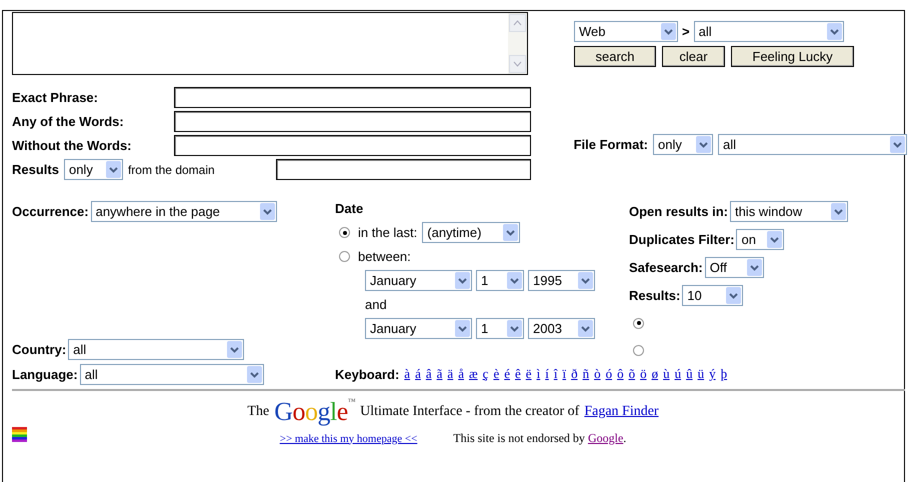  Describe the element at coordinates (586, 374) in the screenshot. I see `character-link: ñ` at that location.